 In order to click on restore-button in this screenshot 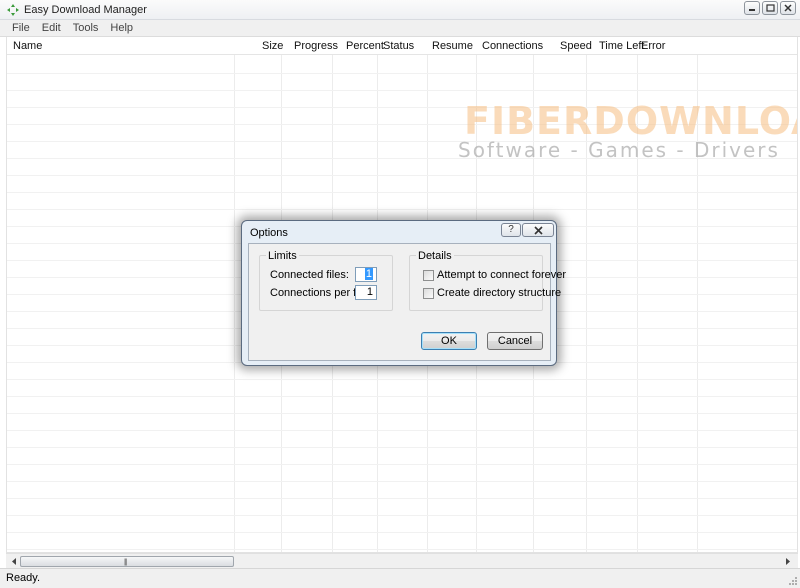, I will do `click(770, 8)`.